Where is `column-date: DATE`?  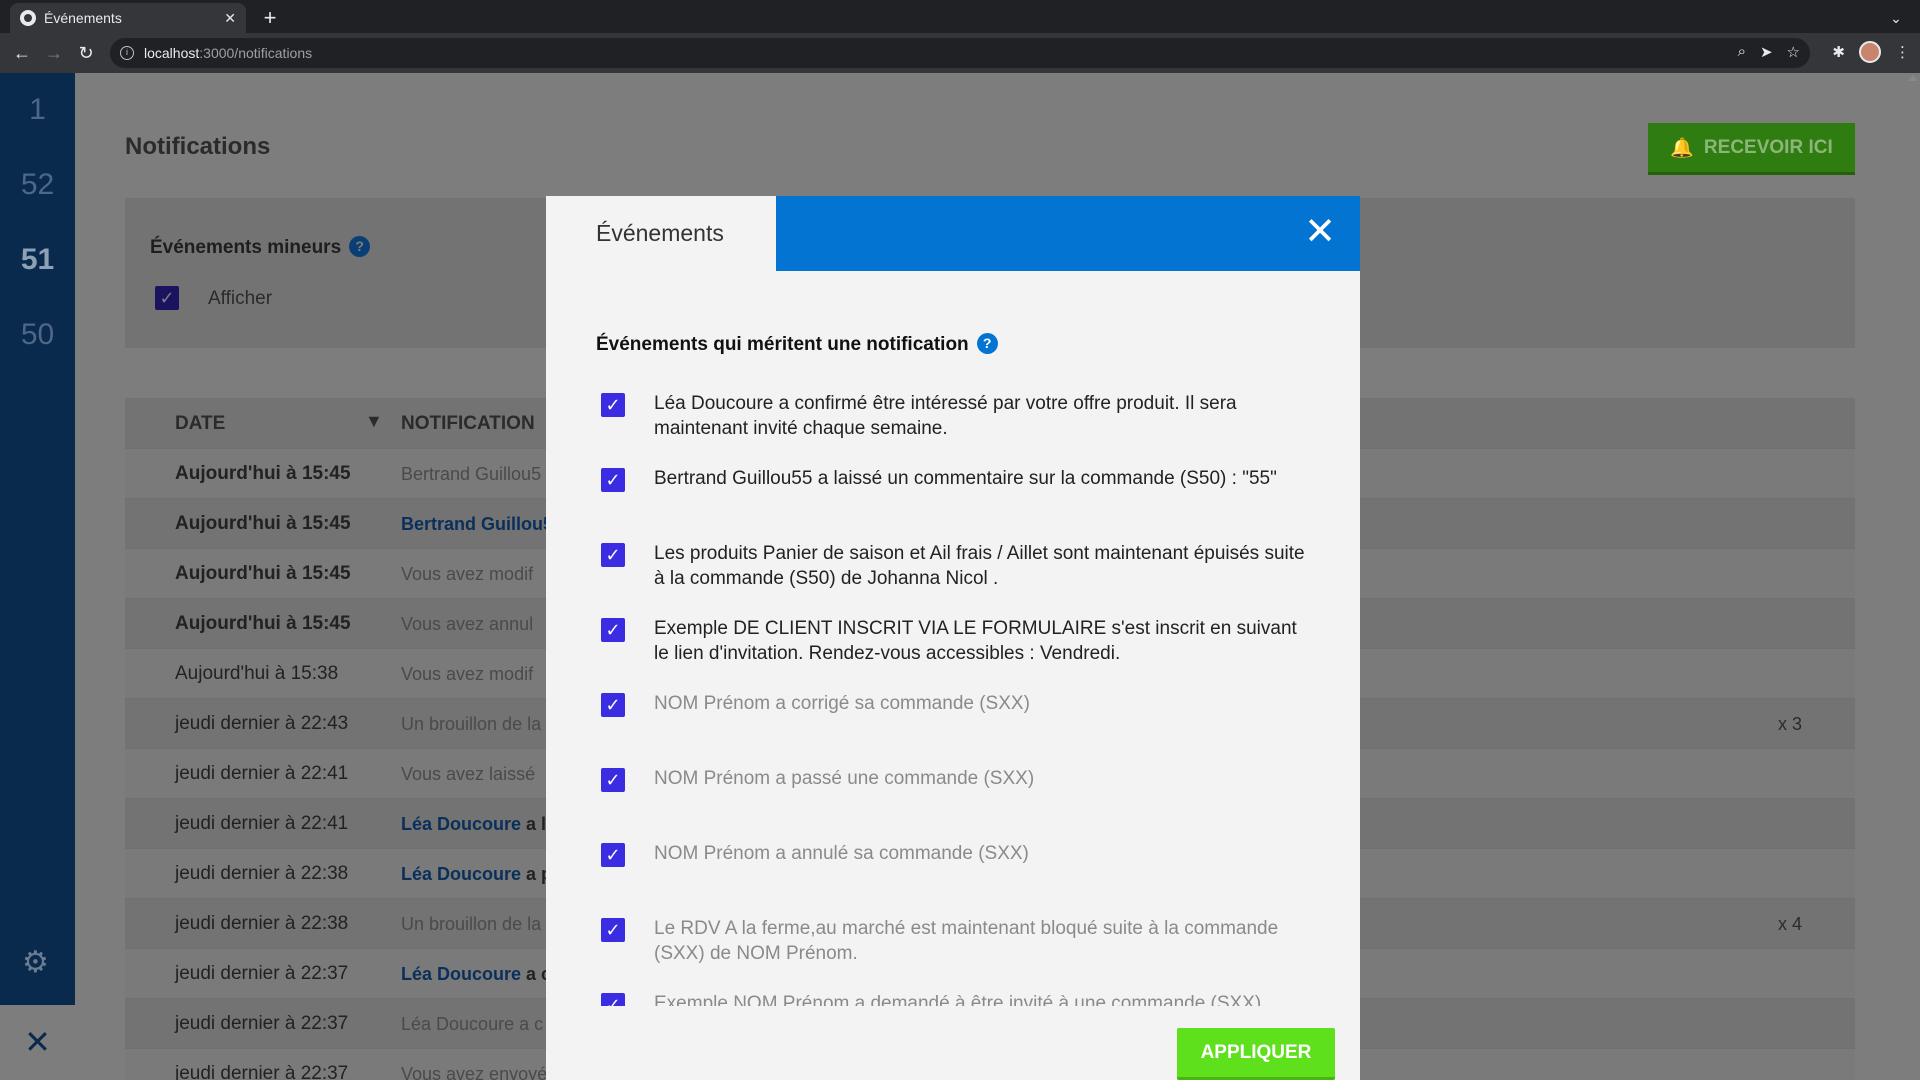
column-date: DATE is located at coordinates (200, 424).